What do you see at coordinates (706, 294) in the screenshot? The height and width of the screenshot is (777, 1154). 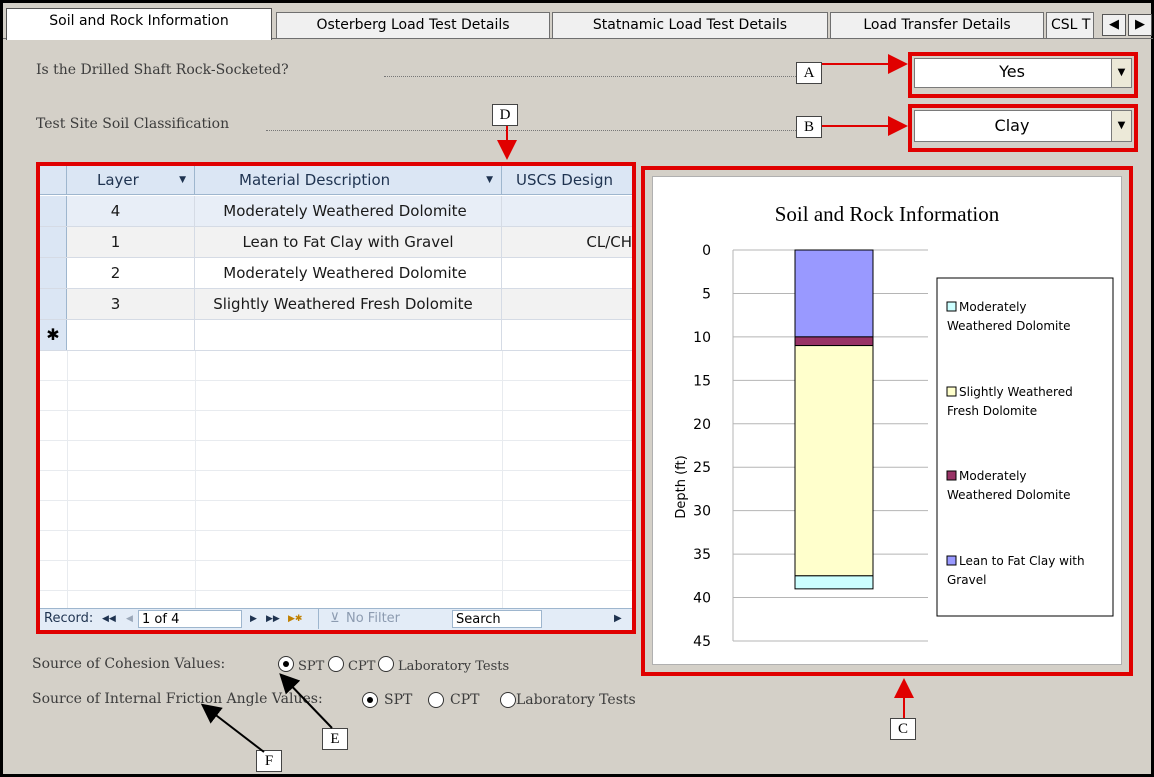 I see `y-tick-label: 5` at bounding box center [706, 294].